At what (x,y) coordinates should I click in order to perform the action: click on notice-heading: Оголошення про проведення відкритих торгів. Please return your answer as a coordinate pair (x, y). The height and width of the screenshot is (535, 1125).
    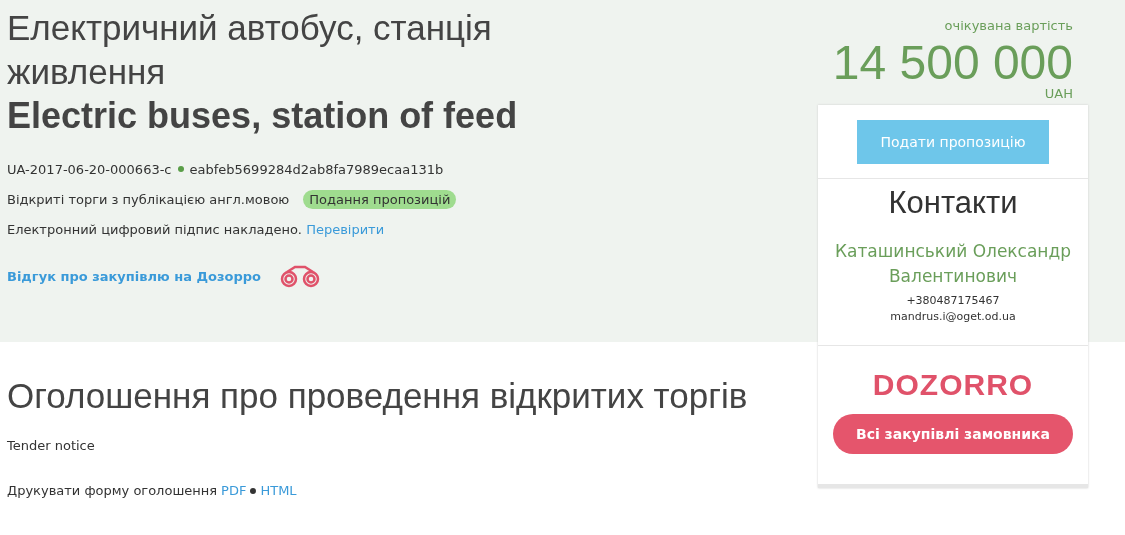
    Looking at the image, I should click on (378, 396).